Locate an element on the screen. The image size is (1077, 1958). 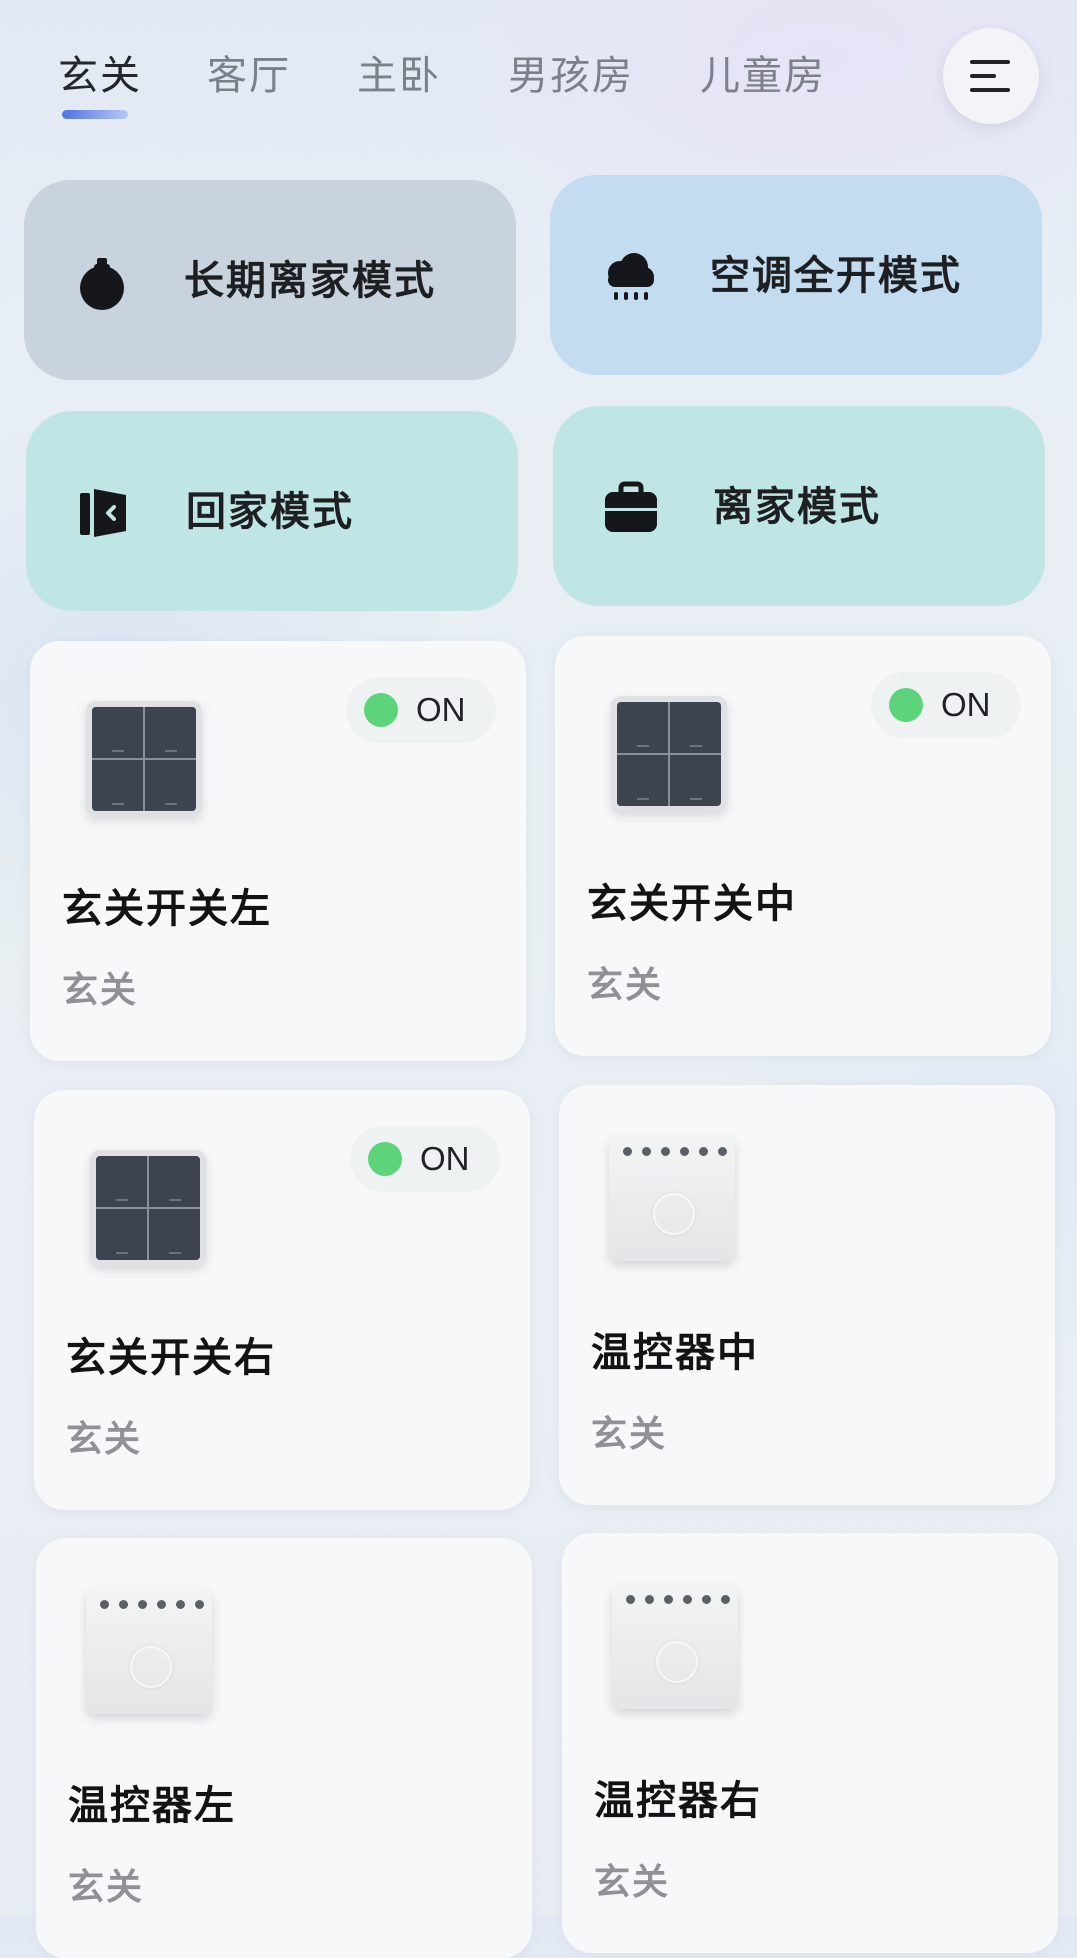
device-name: 温控器左 is located at coordinates (152, 1806).